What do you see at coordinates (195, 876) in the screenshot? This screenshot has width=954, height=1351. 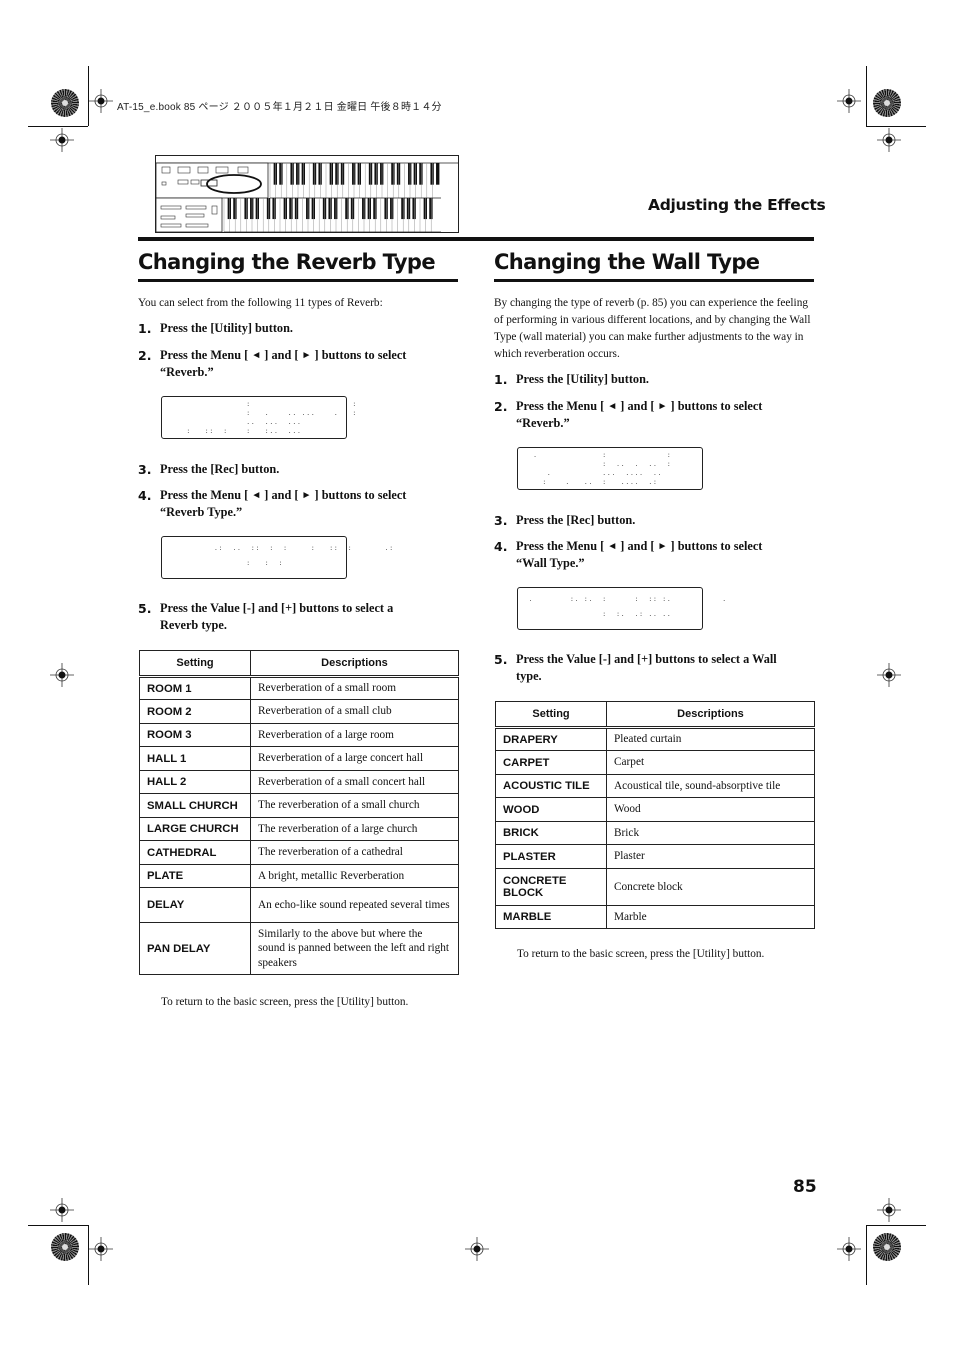 I see `setting-cell: PLATE` at bounding box center [195, 876].